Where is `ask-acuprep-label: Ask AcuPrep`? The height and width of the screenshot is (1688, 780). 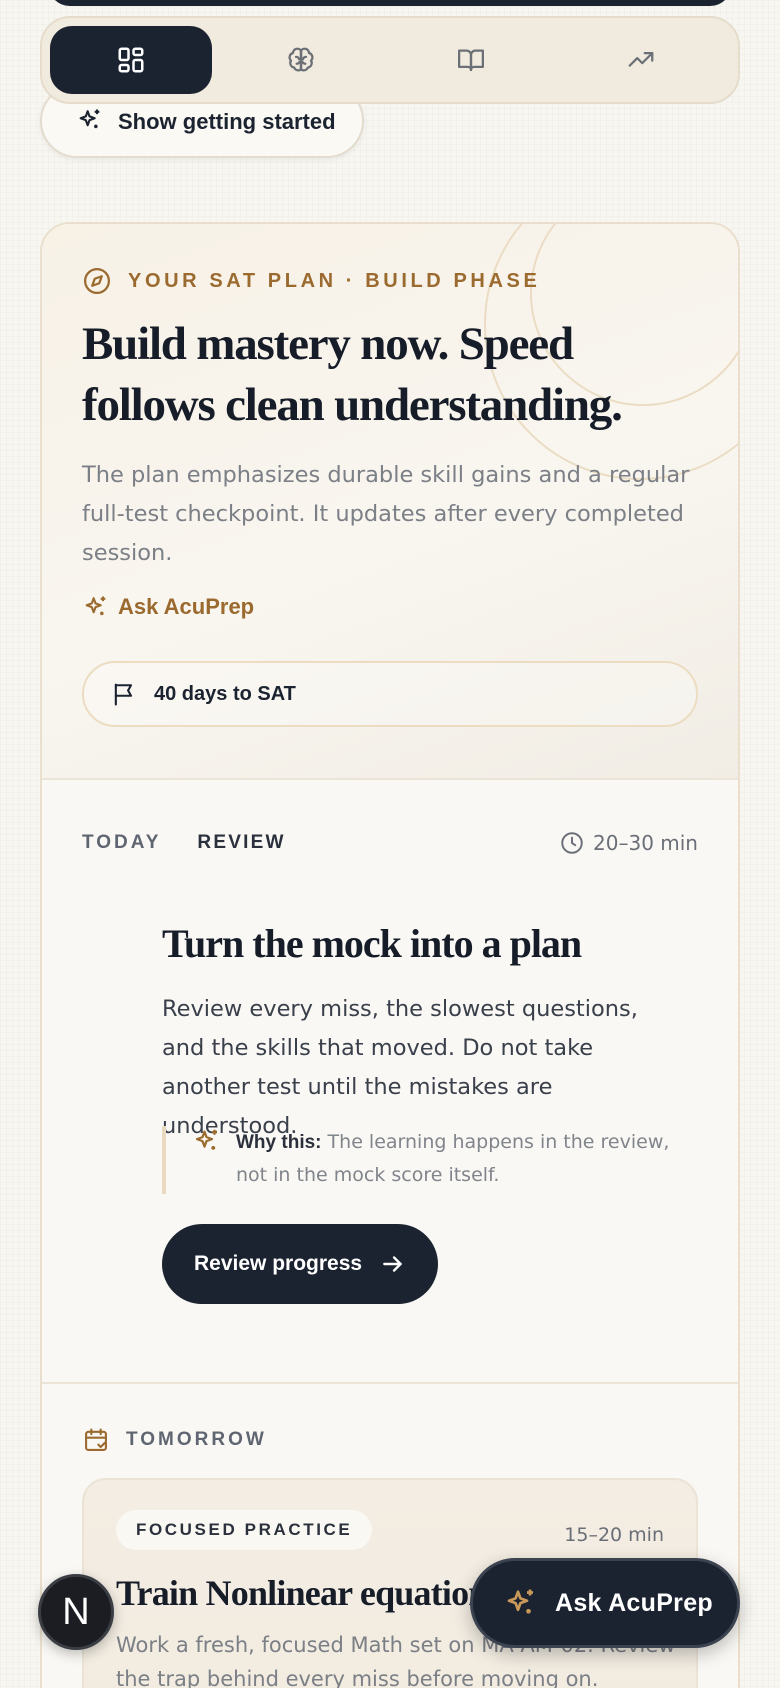 ask-acuprep-label: Ask AcuPrep is located at coordinates (186, 606).